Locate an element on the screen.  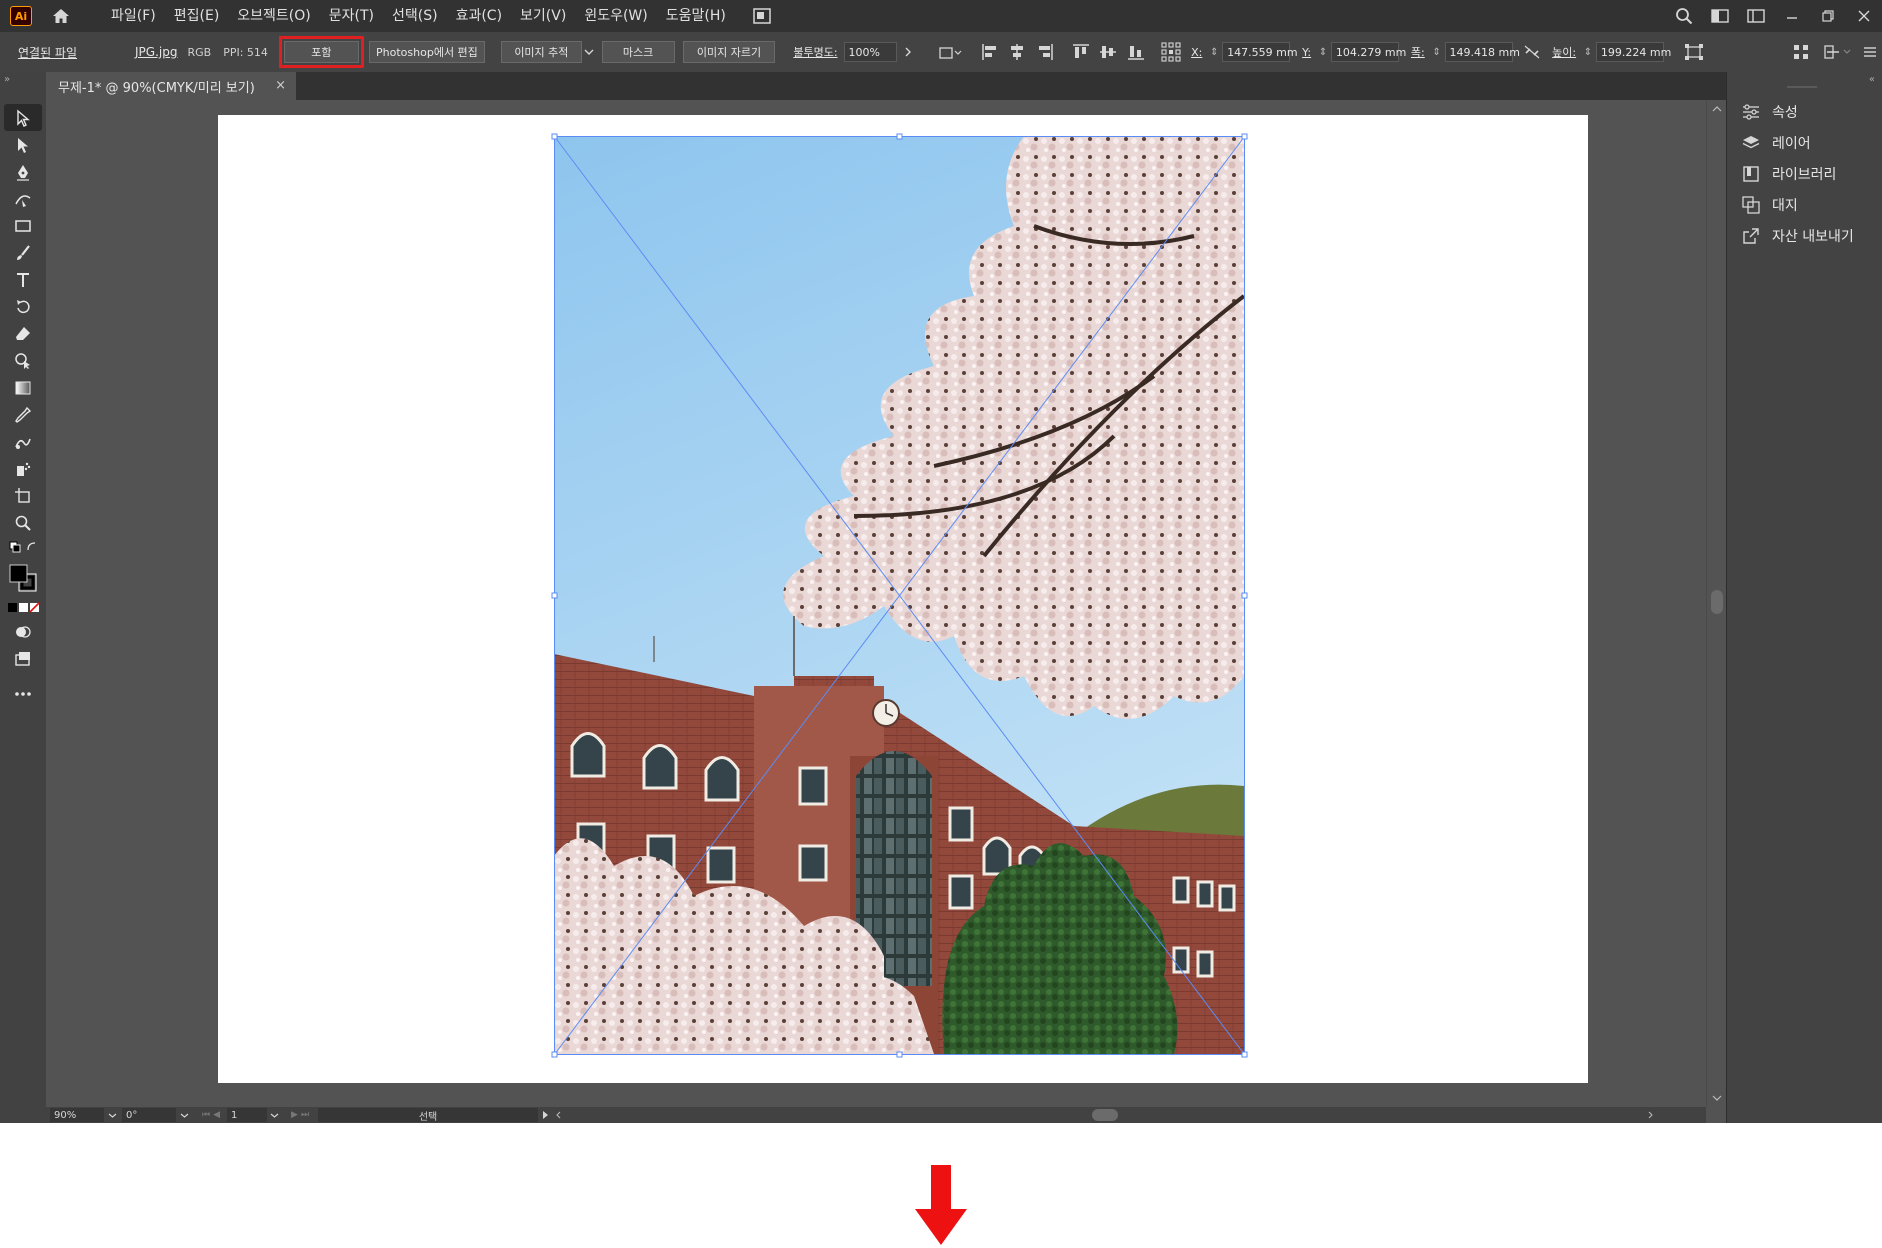
opacity-arrow-icon is located at coordinates (908, 52).